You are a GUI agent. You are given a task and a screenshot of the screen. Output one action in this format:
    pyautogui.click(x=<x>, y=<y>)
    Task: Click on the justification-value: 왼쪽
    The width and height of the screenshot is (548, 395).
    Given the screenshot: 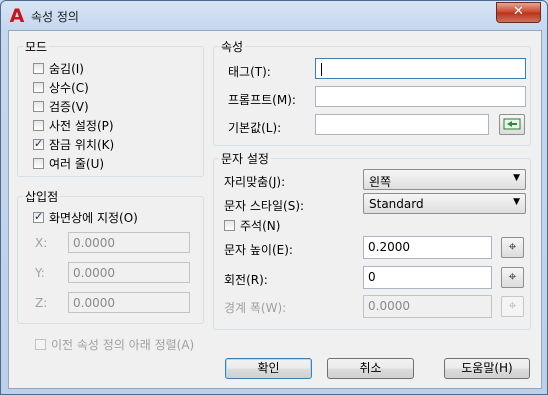 What is the action you would take?
    pyautogui.click(x=380, y=182)
    